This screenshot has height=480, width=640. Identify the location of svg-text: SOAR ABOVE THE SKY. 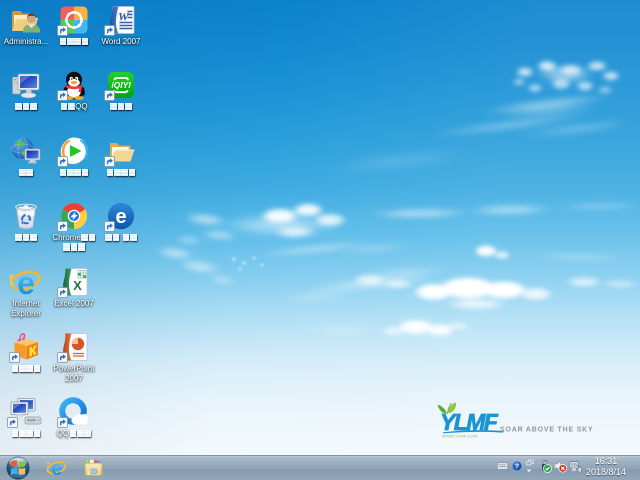
(547, 430).